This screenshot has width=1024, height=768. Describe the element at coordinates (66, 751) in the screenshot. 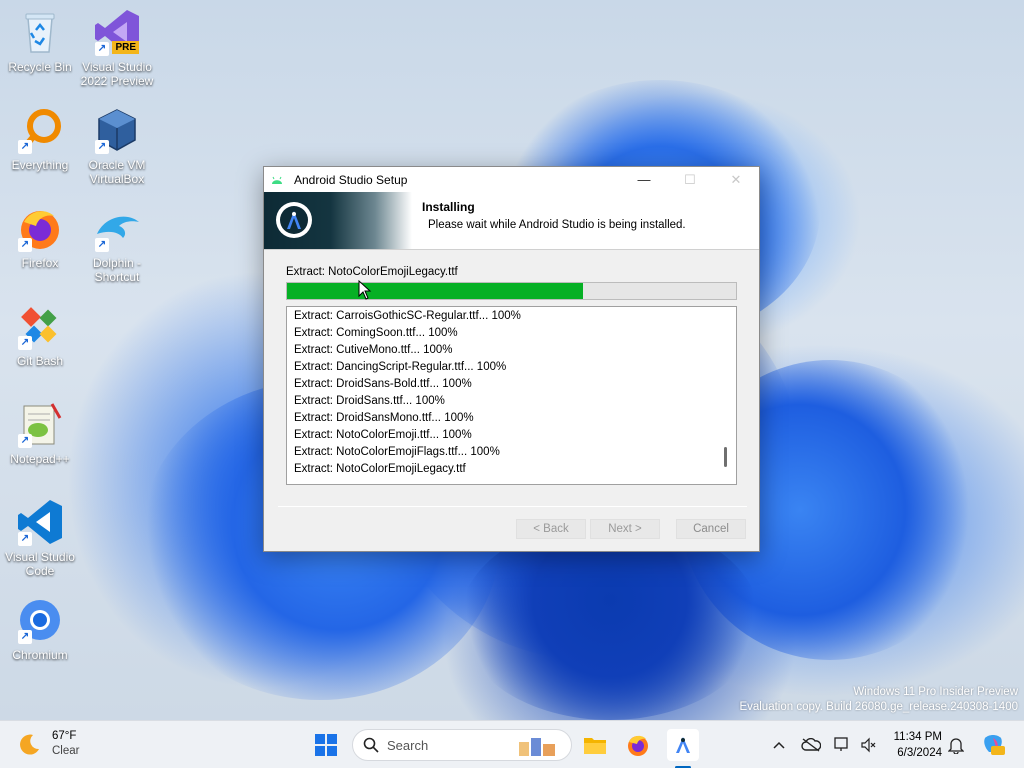

I see `weather-condition: Clear` at that location.